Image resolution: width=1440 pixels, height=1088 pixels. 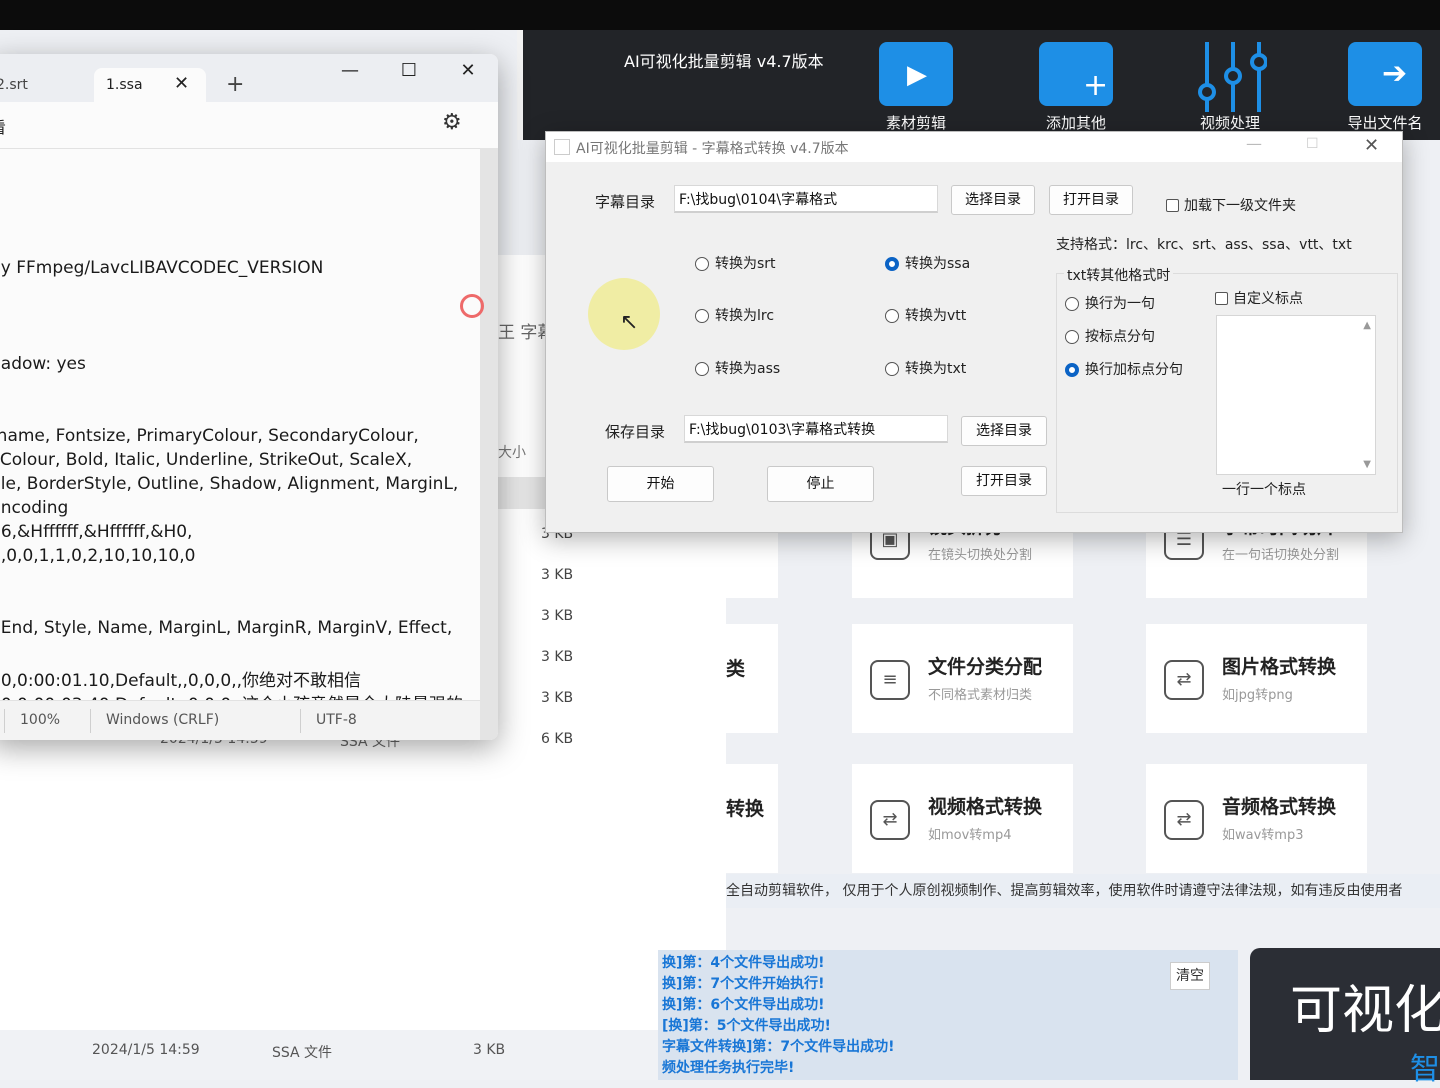 I want to click on mouse-cursor-icon: ↖, so click(x=629, y=322).